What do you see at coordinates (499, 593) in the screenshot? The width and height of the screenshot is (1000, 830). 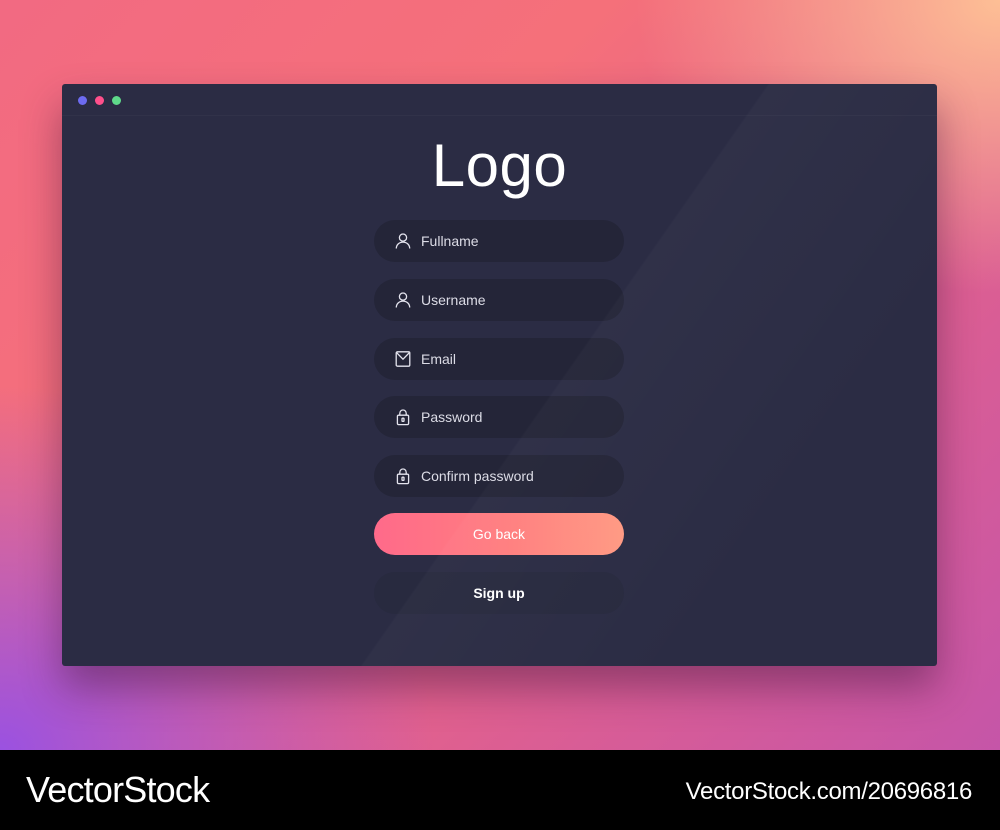 I see `sign-up-button: Sign up` at bounding box center [499, 593].